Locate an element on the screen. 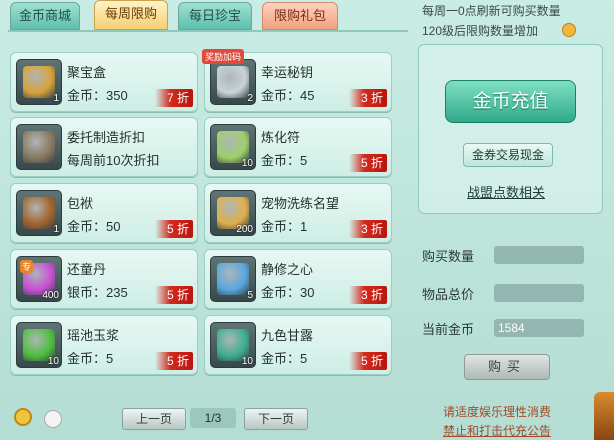 This screenshot has width=614, height=440. item-name: 宠物洗练名望 is located at coordinates (300, 203).